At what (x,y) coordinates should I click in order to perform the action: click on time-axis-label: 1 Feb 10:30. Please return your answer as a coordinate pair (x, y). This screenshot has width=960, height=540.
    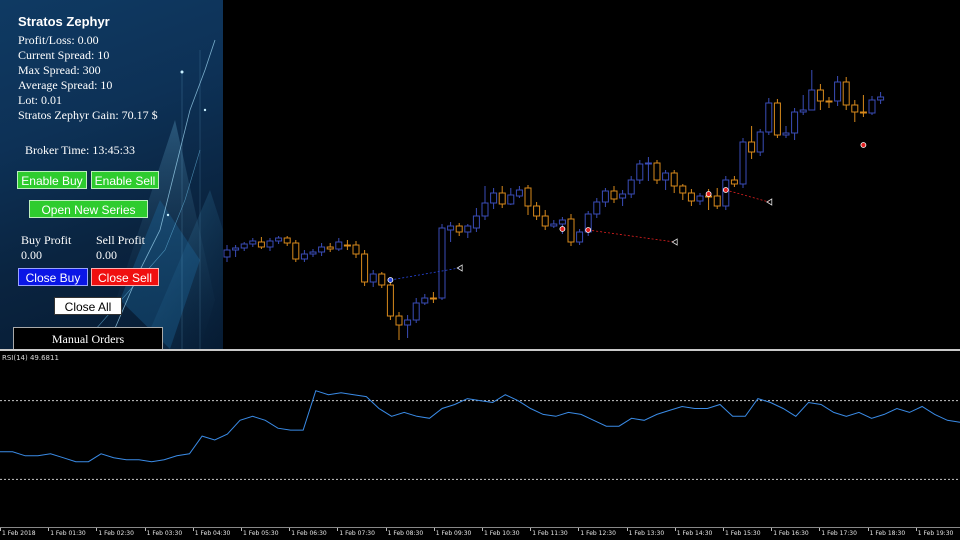
    Looking at the image, I should click on (502, 533).